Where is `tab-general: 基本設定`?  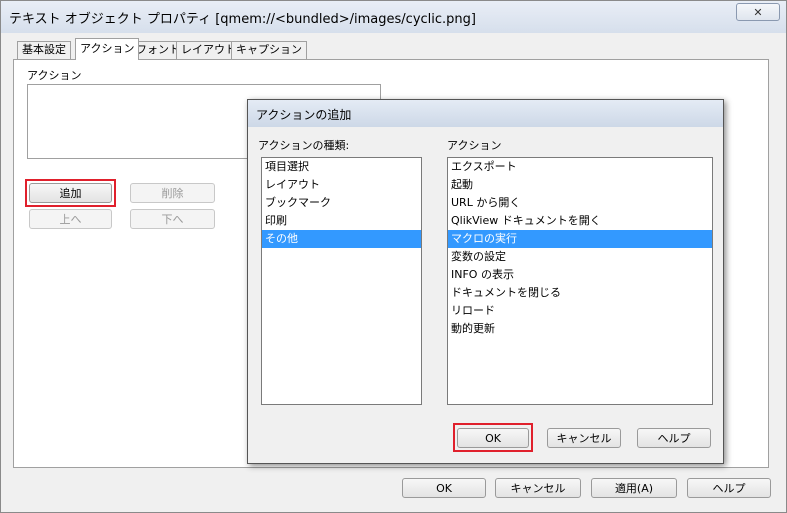 tab-general: 基本設定 is located at coordinates (44, 50).